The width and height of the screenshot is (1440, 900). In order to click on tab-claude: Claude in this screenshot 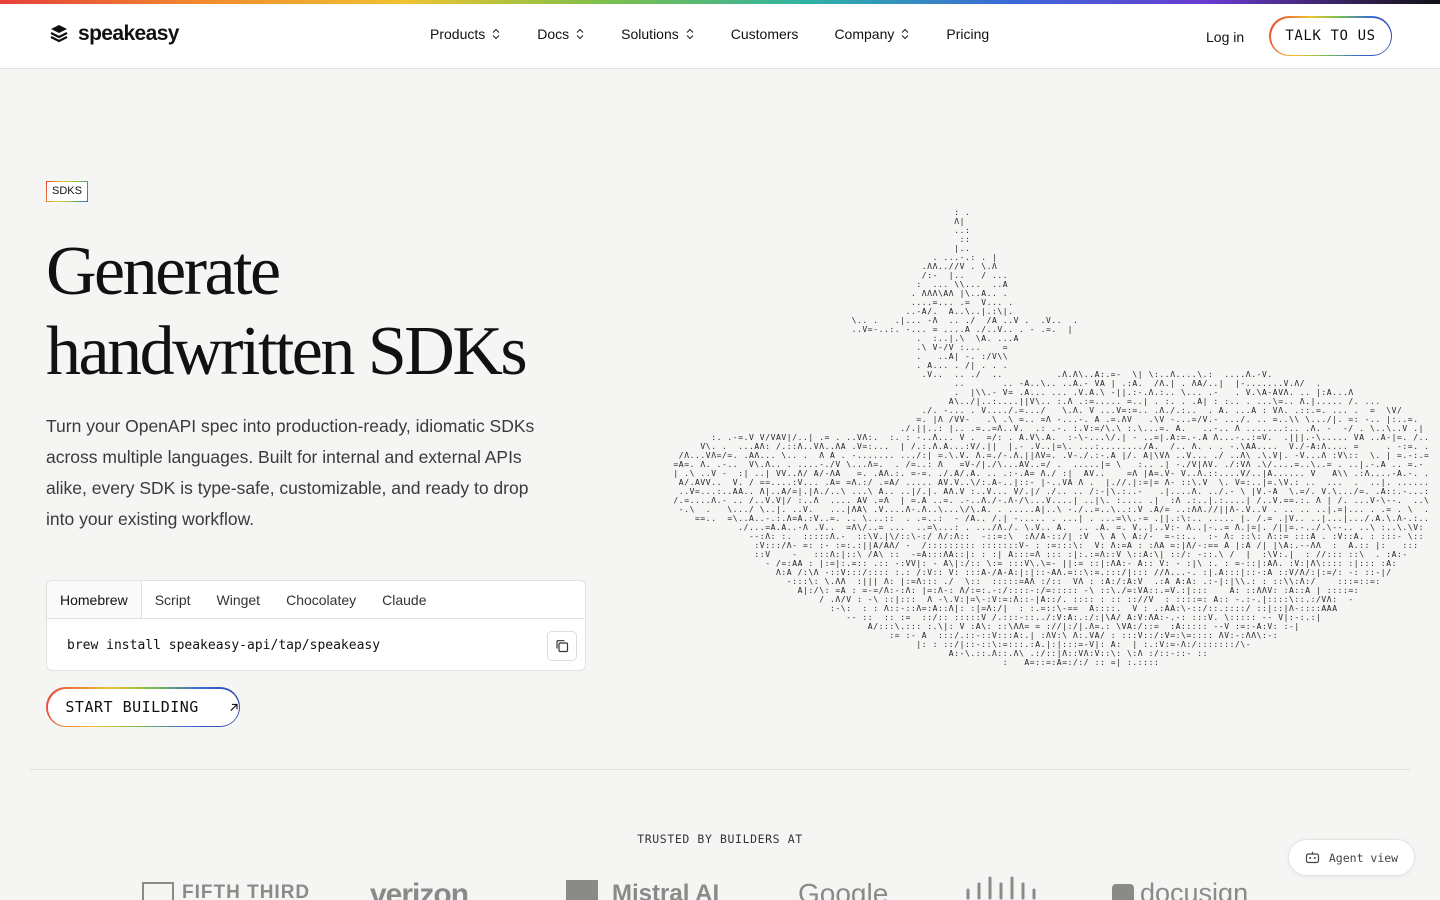, I will do `click(404, 599)`.